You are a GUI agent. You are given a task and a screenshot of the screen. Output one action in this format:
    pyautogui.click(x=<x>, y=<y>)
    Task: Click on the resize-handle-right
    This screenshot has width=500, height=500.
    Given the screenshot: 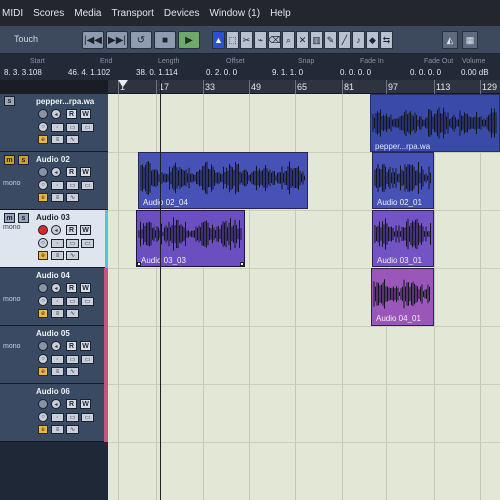 What is the action you would take?
    pyautogui.click(x=242, y=264)
    